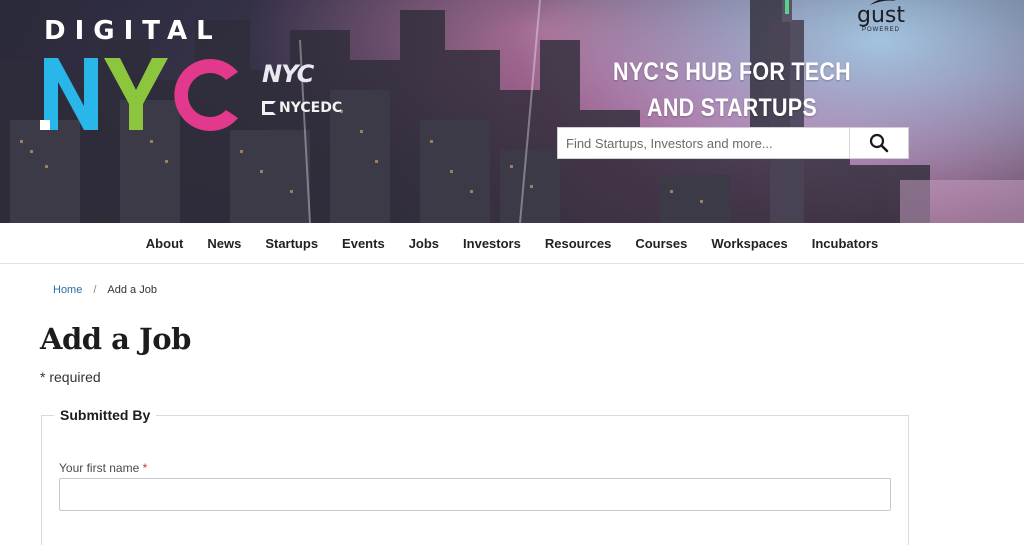 The height and width of the screenshot is (545, 1024). I want to click on logo-digital-text: DIGITAL, so click(133, 31).